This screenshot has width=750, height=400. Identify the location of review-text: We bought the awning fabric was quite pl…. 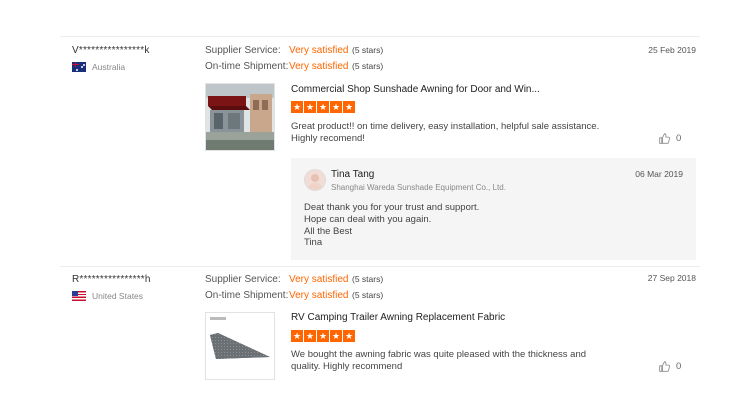
(439, 360).